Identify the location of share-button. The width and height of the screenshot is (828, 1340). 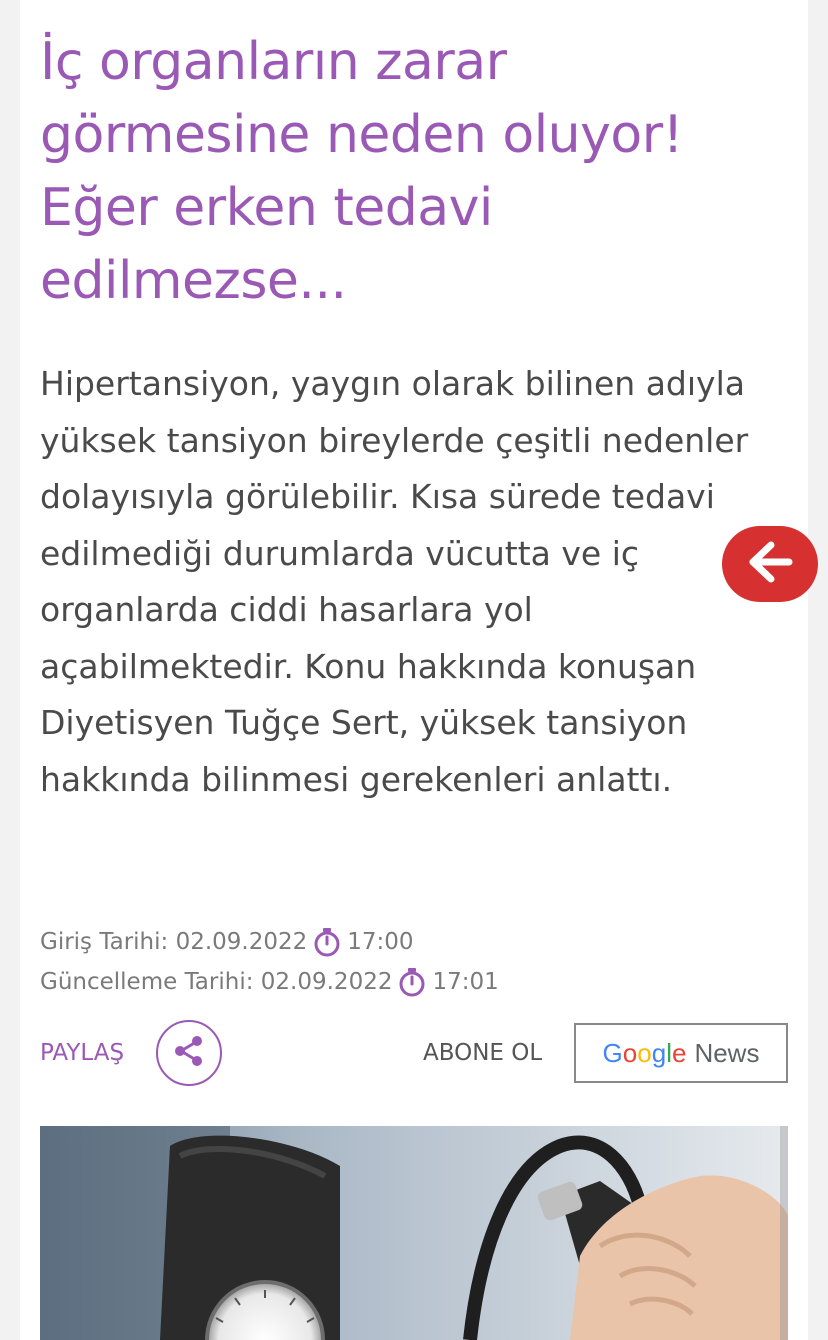
(189, 1053).